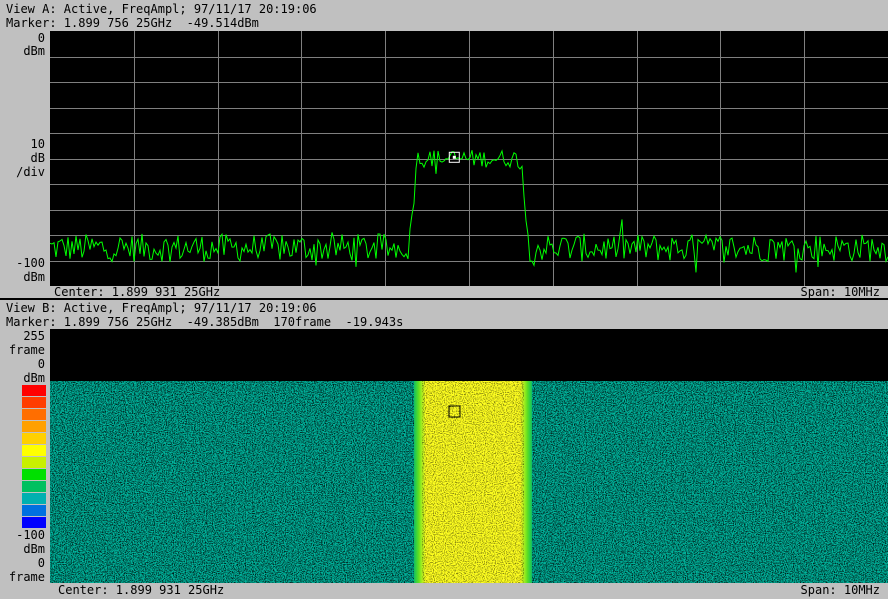 This screenshot has width=888, height=599. Describe the element at coordinates (26, 350) in the screenshot. I see `view-b-frame-top-unit: frame` at that location.